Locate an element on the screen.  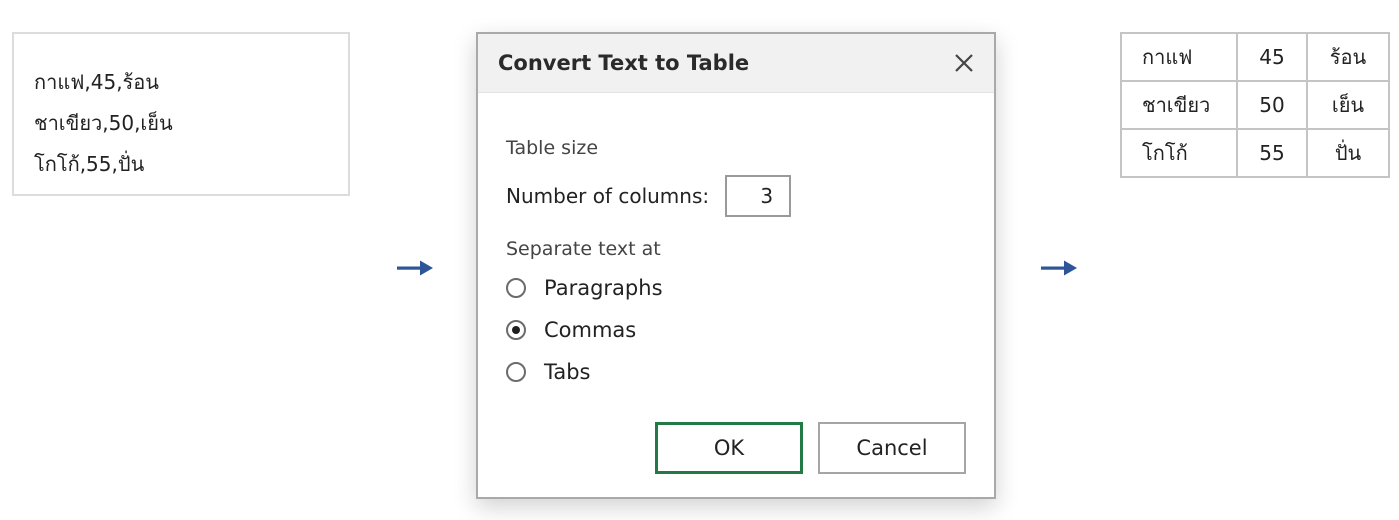
separate-text-label: Separate text at is located at coordinates (583, 249).